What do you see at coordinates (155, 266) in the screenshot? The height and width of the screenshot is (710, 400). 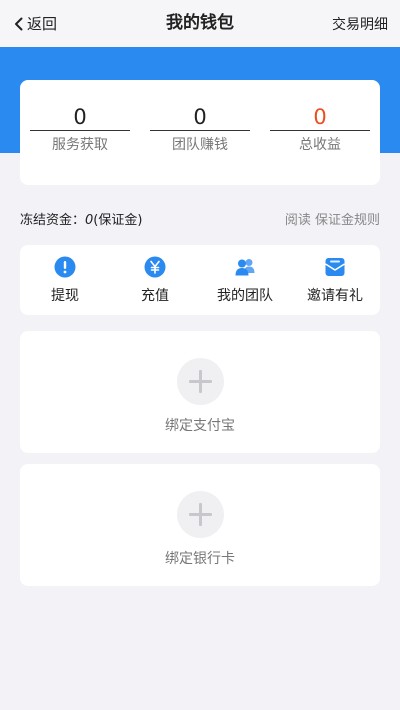 I see `yen-circle-icon` at bounding box center [155, 266].